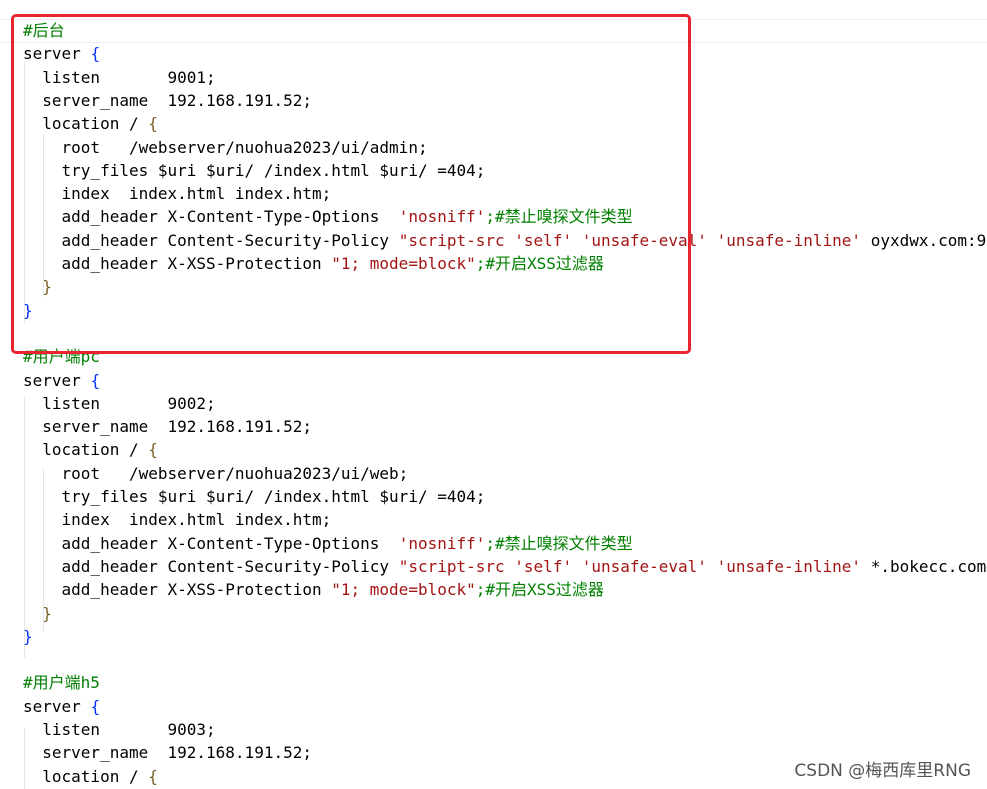 This screenshot has width=987, height=789. I want to click on code-token: listen 9001;, so click(119, 77).